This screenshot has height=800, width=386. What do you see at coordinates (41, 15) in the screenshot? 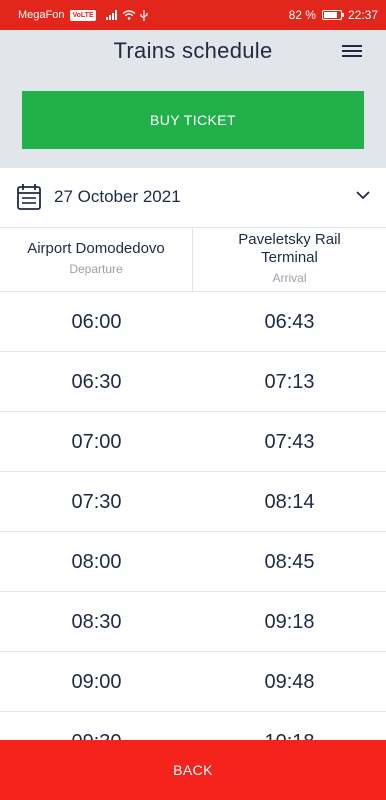
I see `carrier-name: MegaFon` at bounding box center [41, 15].